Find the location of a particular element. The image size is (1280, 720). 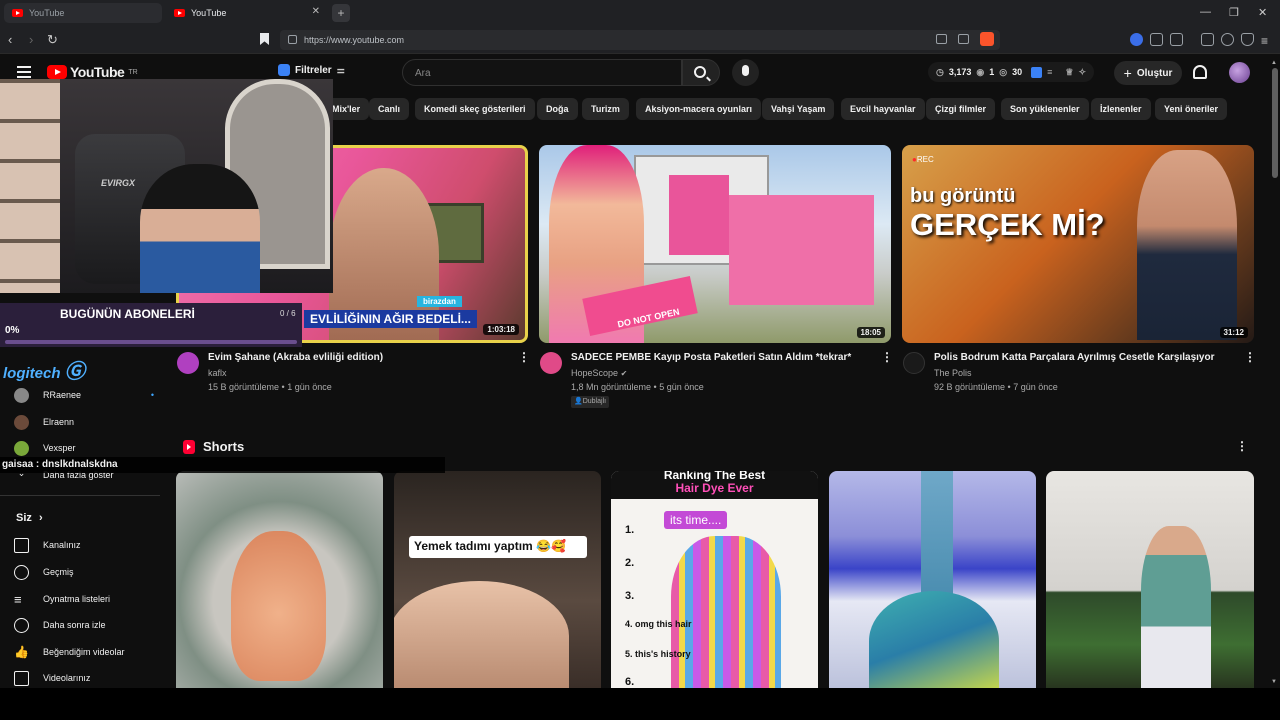

chip-izlenenler: İzlenenler is located at coordinates (1121, 109).